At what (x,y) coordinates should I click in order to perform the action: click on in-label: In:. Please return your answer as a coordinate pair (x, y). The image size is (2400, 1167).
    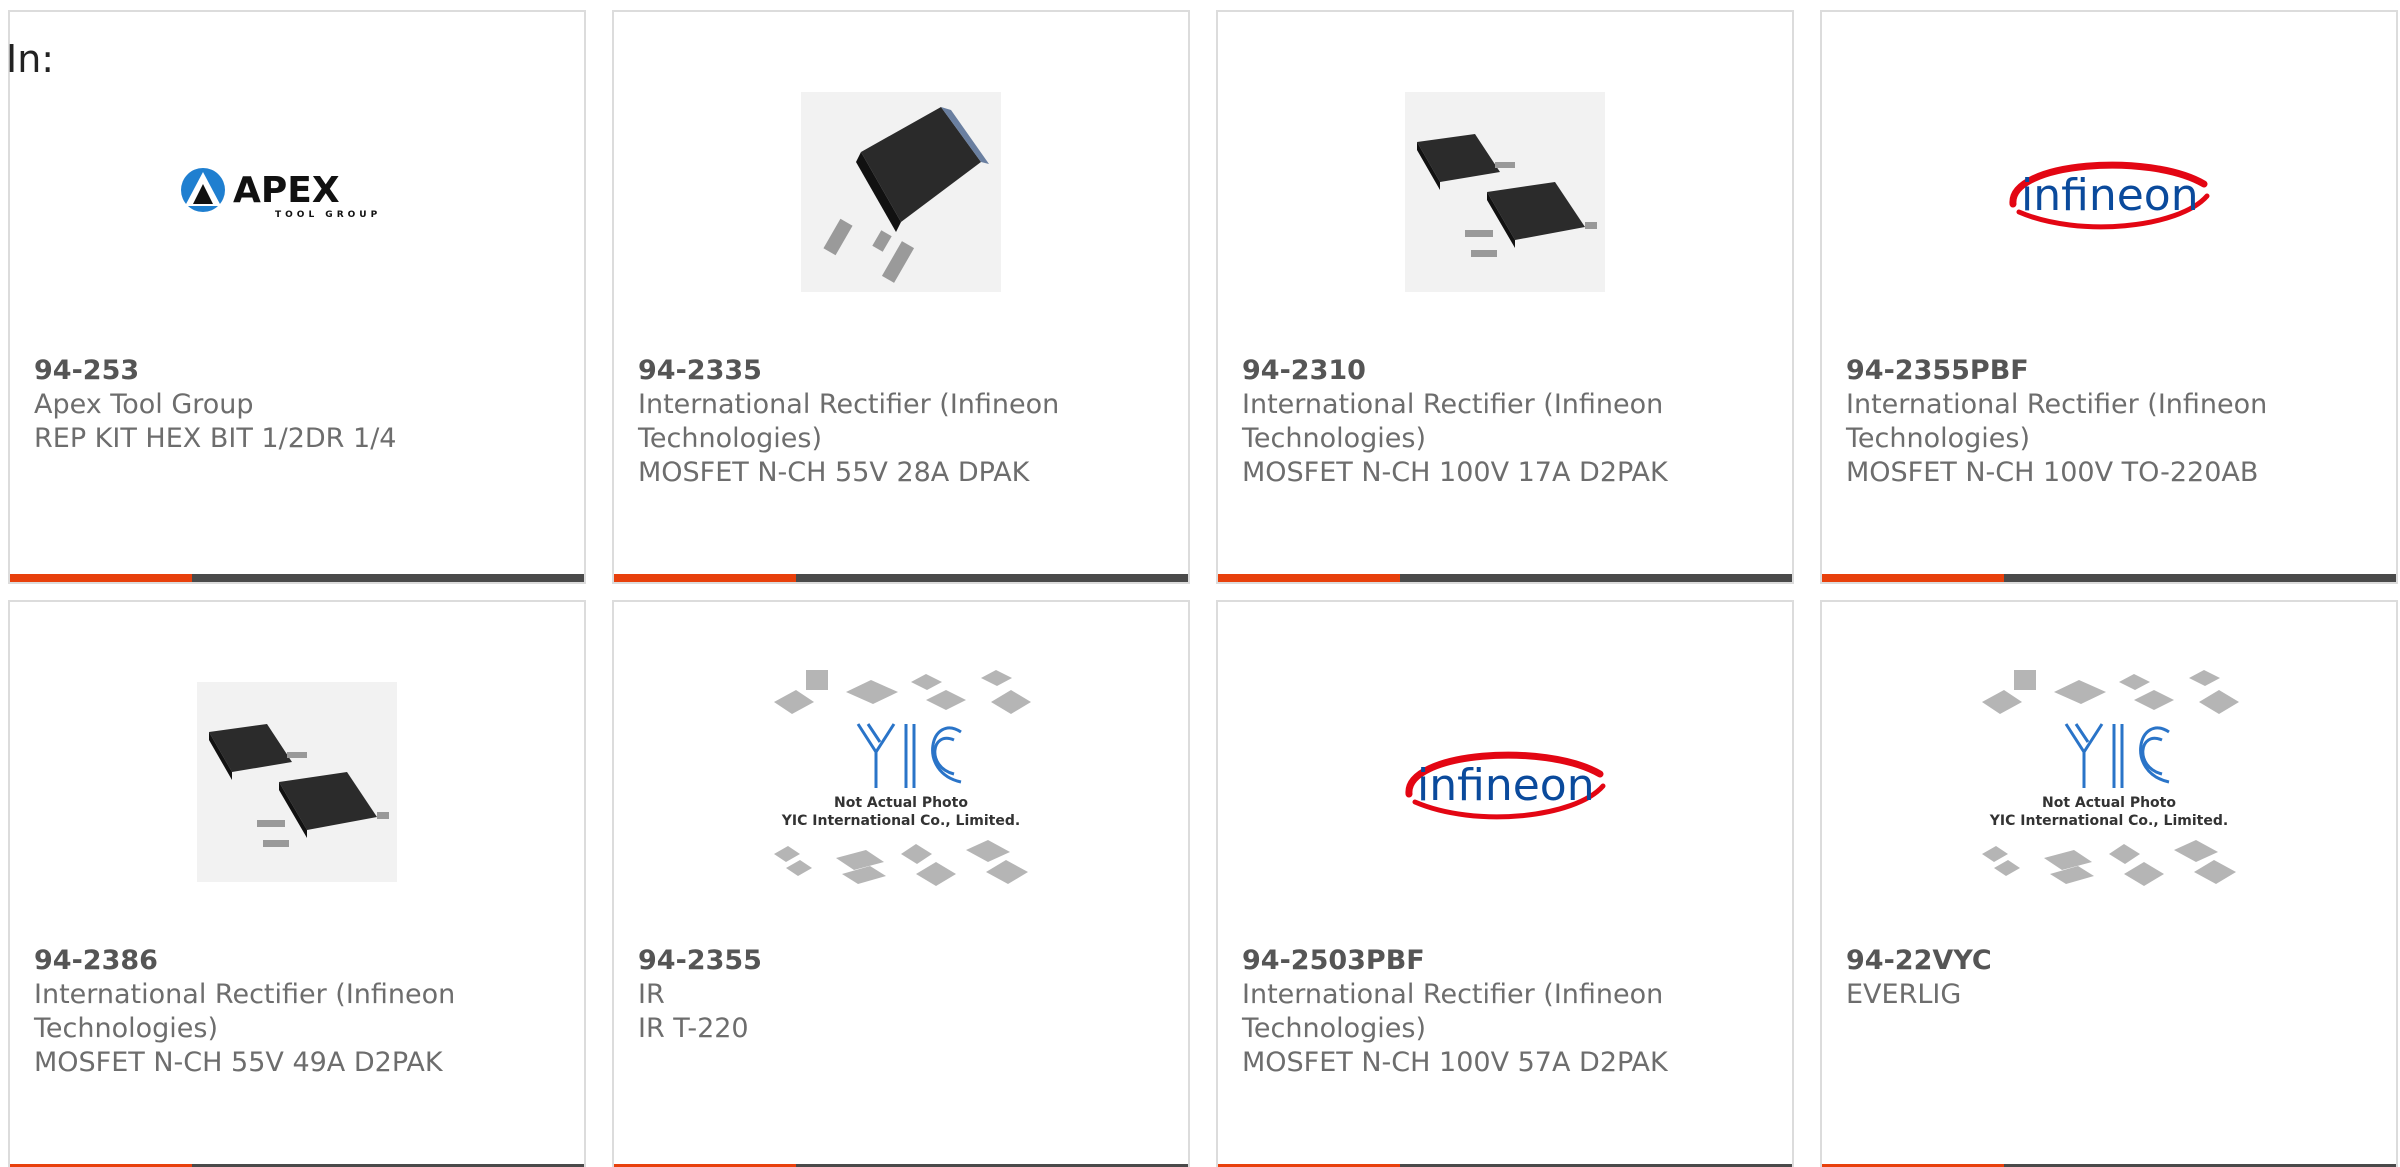
    Looking at the image, I should click on (30, 59).